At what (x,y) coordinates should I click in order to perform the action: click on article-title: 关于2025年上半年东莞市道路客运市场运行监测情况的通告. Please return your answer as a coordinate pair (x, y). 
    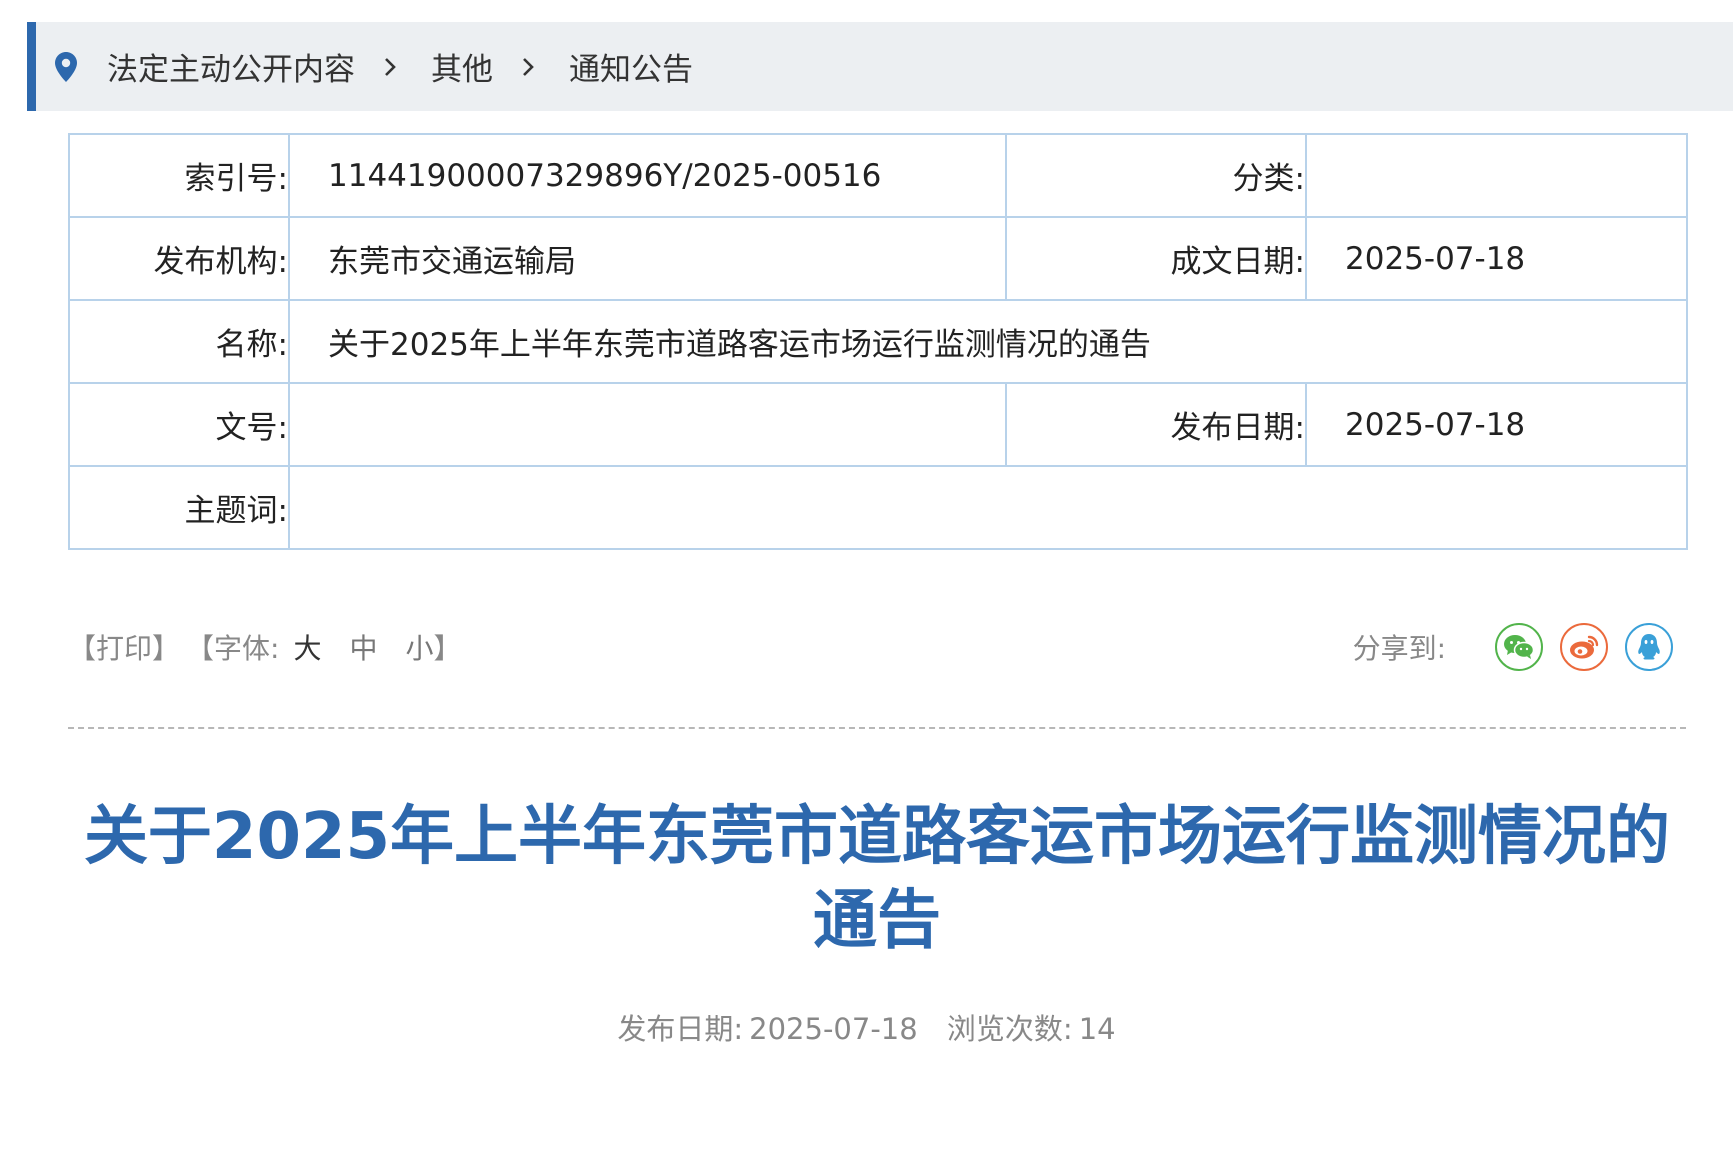
    Looking at the image, I should click on (877, 879).